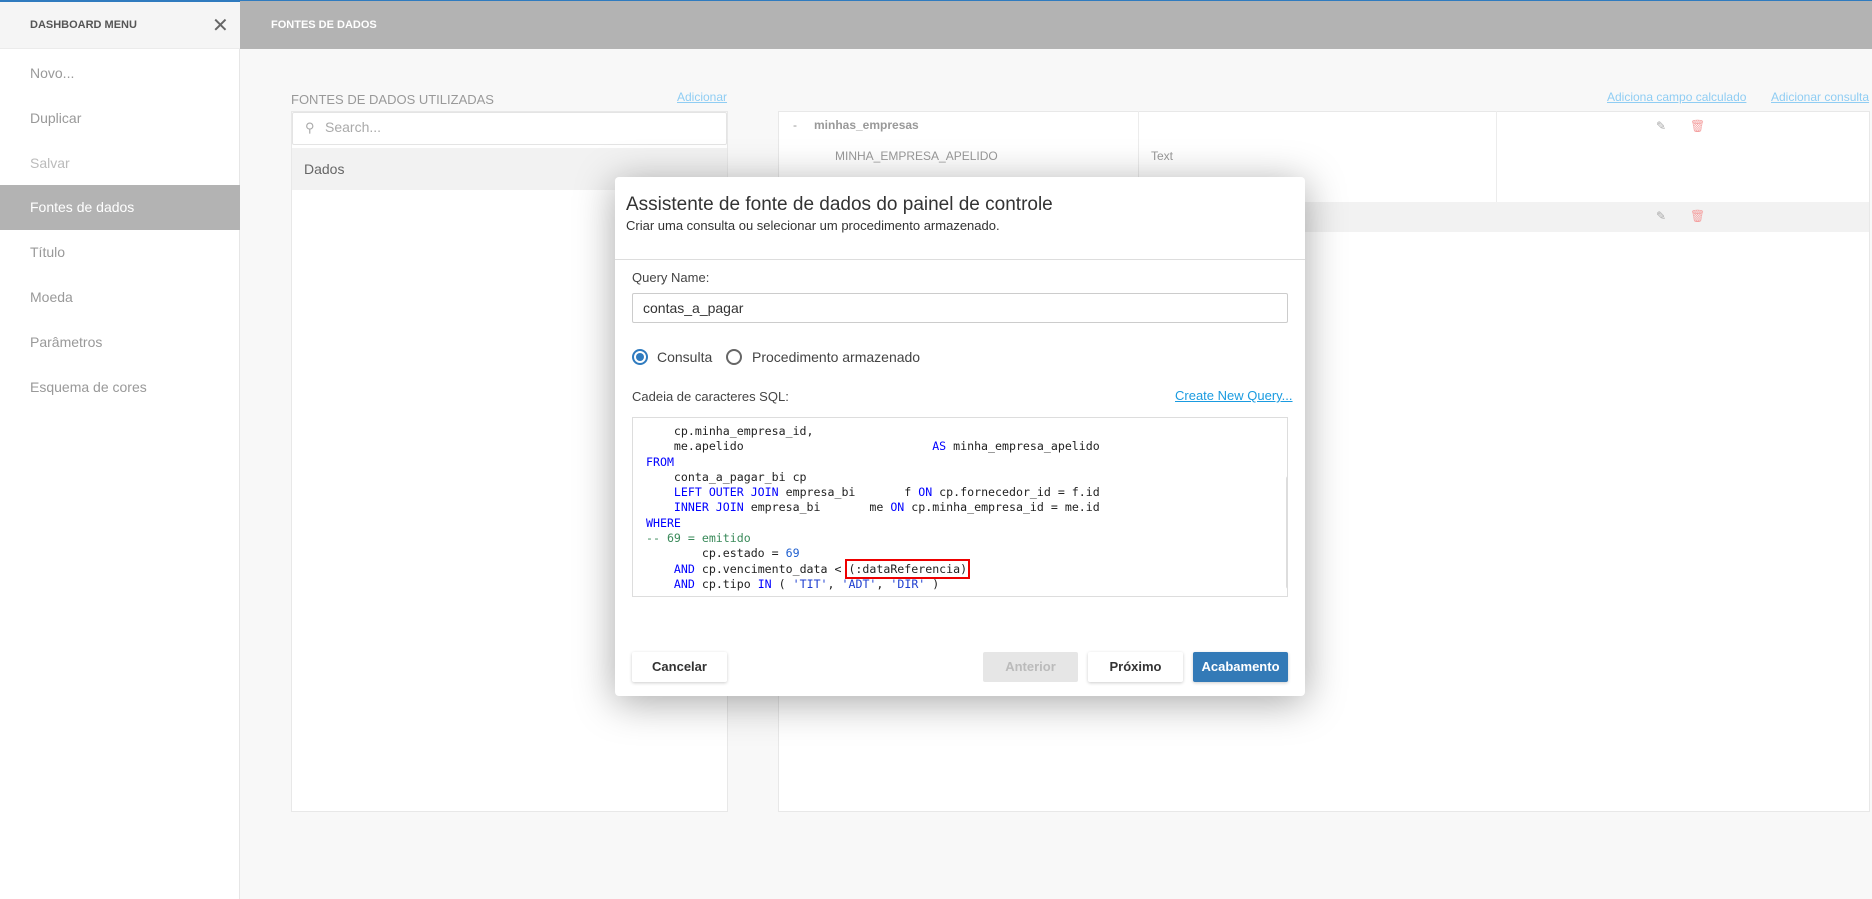 This screenshot has height=899, width=1872. What do you see at coordinates (908, 583) in the screenshot?
I see `code-token: 'DIR'` at bounding box center [908, 583].